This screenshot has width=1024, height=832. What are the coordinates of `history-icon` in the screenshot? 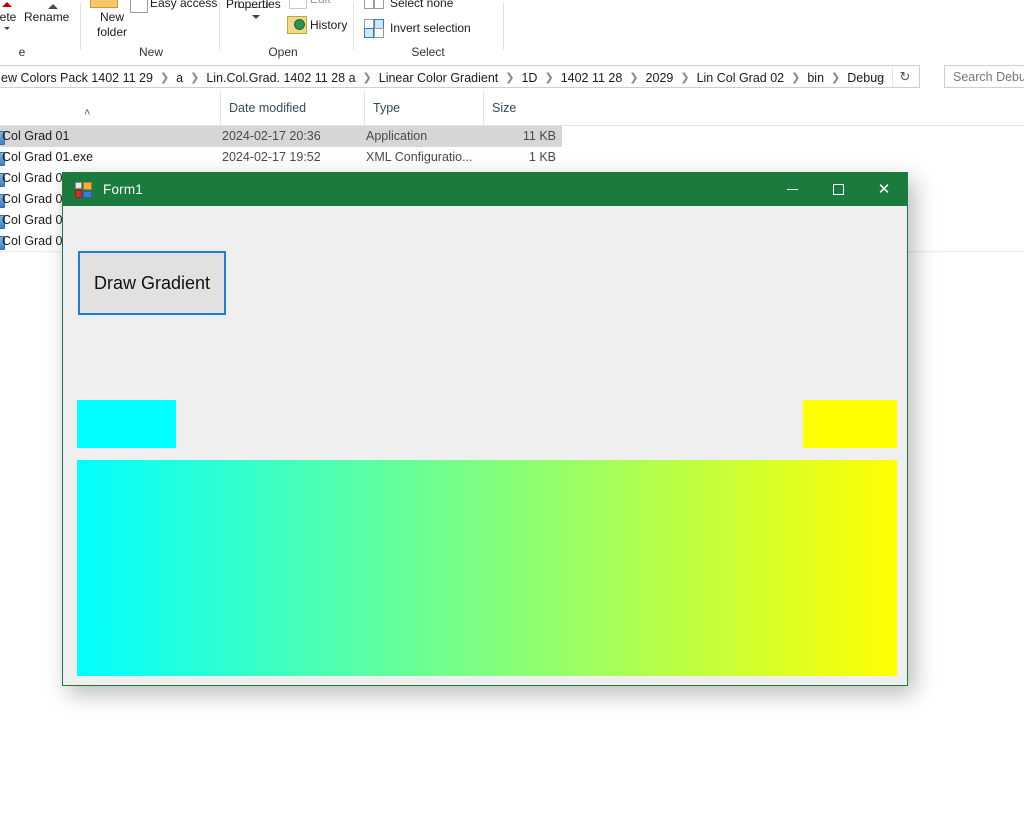 It's located at (297, 25).